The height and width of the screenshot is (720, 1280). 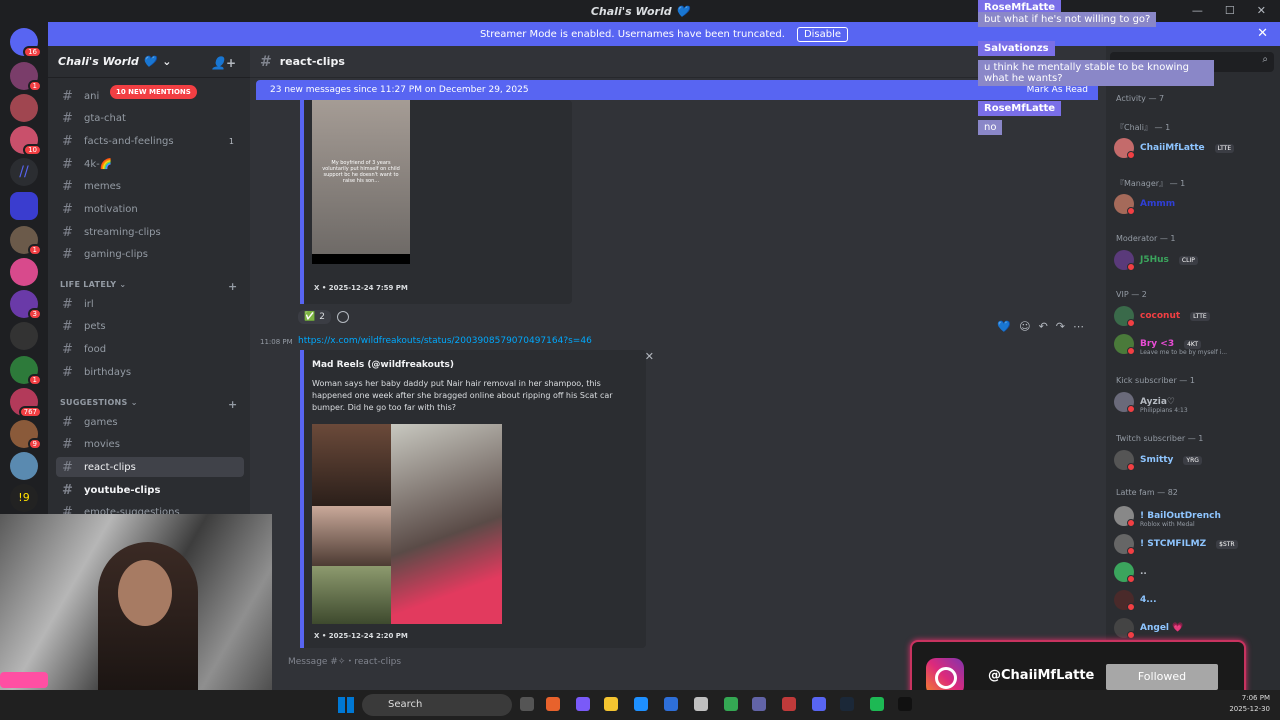 I want to click on member-item: ChaiiMfLatte LTTE, so click(x=1197, y=148).